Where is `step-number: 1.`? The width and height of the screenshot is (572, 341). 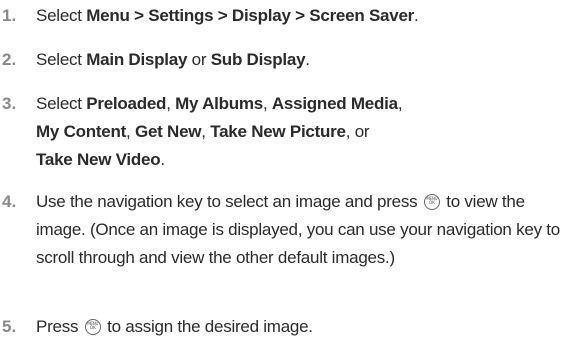
step-number: 1. is located at coordinates (9, 15).